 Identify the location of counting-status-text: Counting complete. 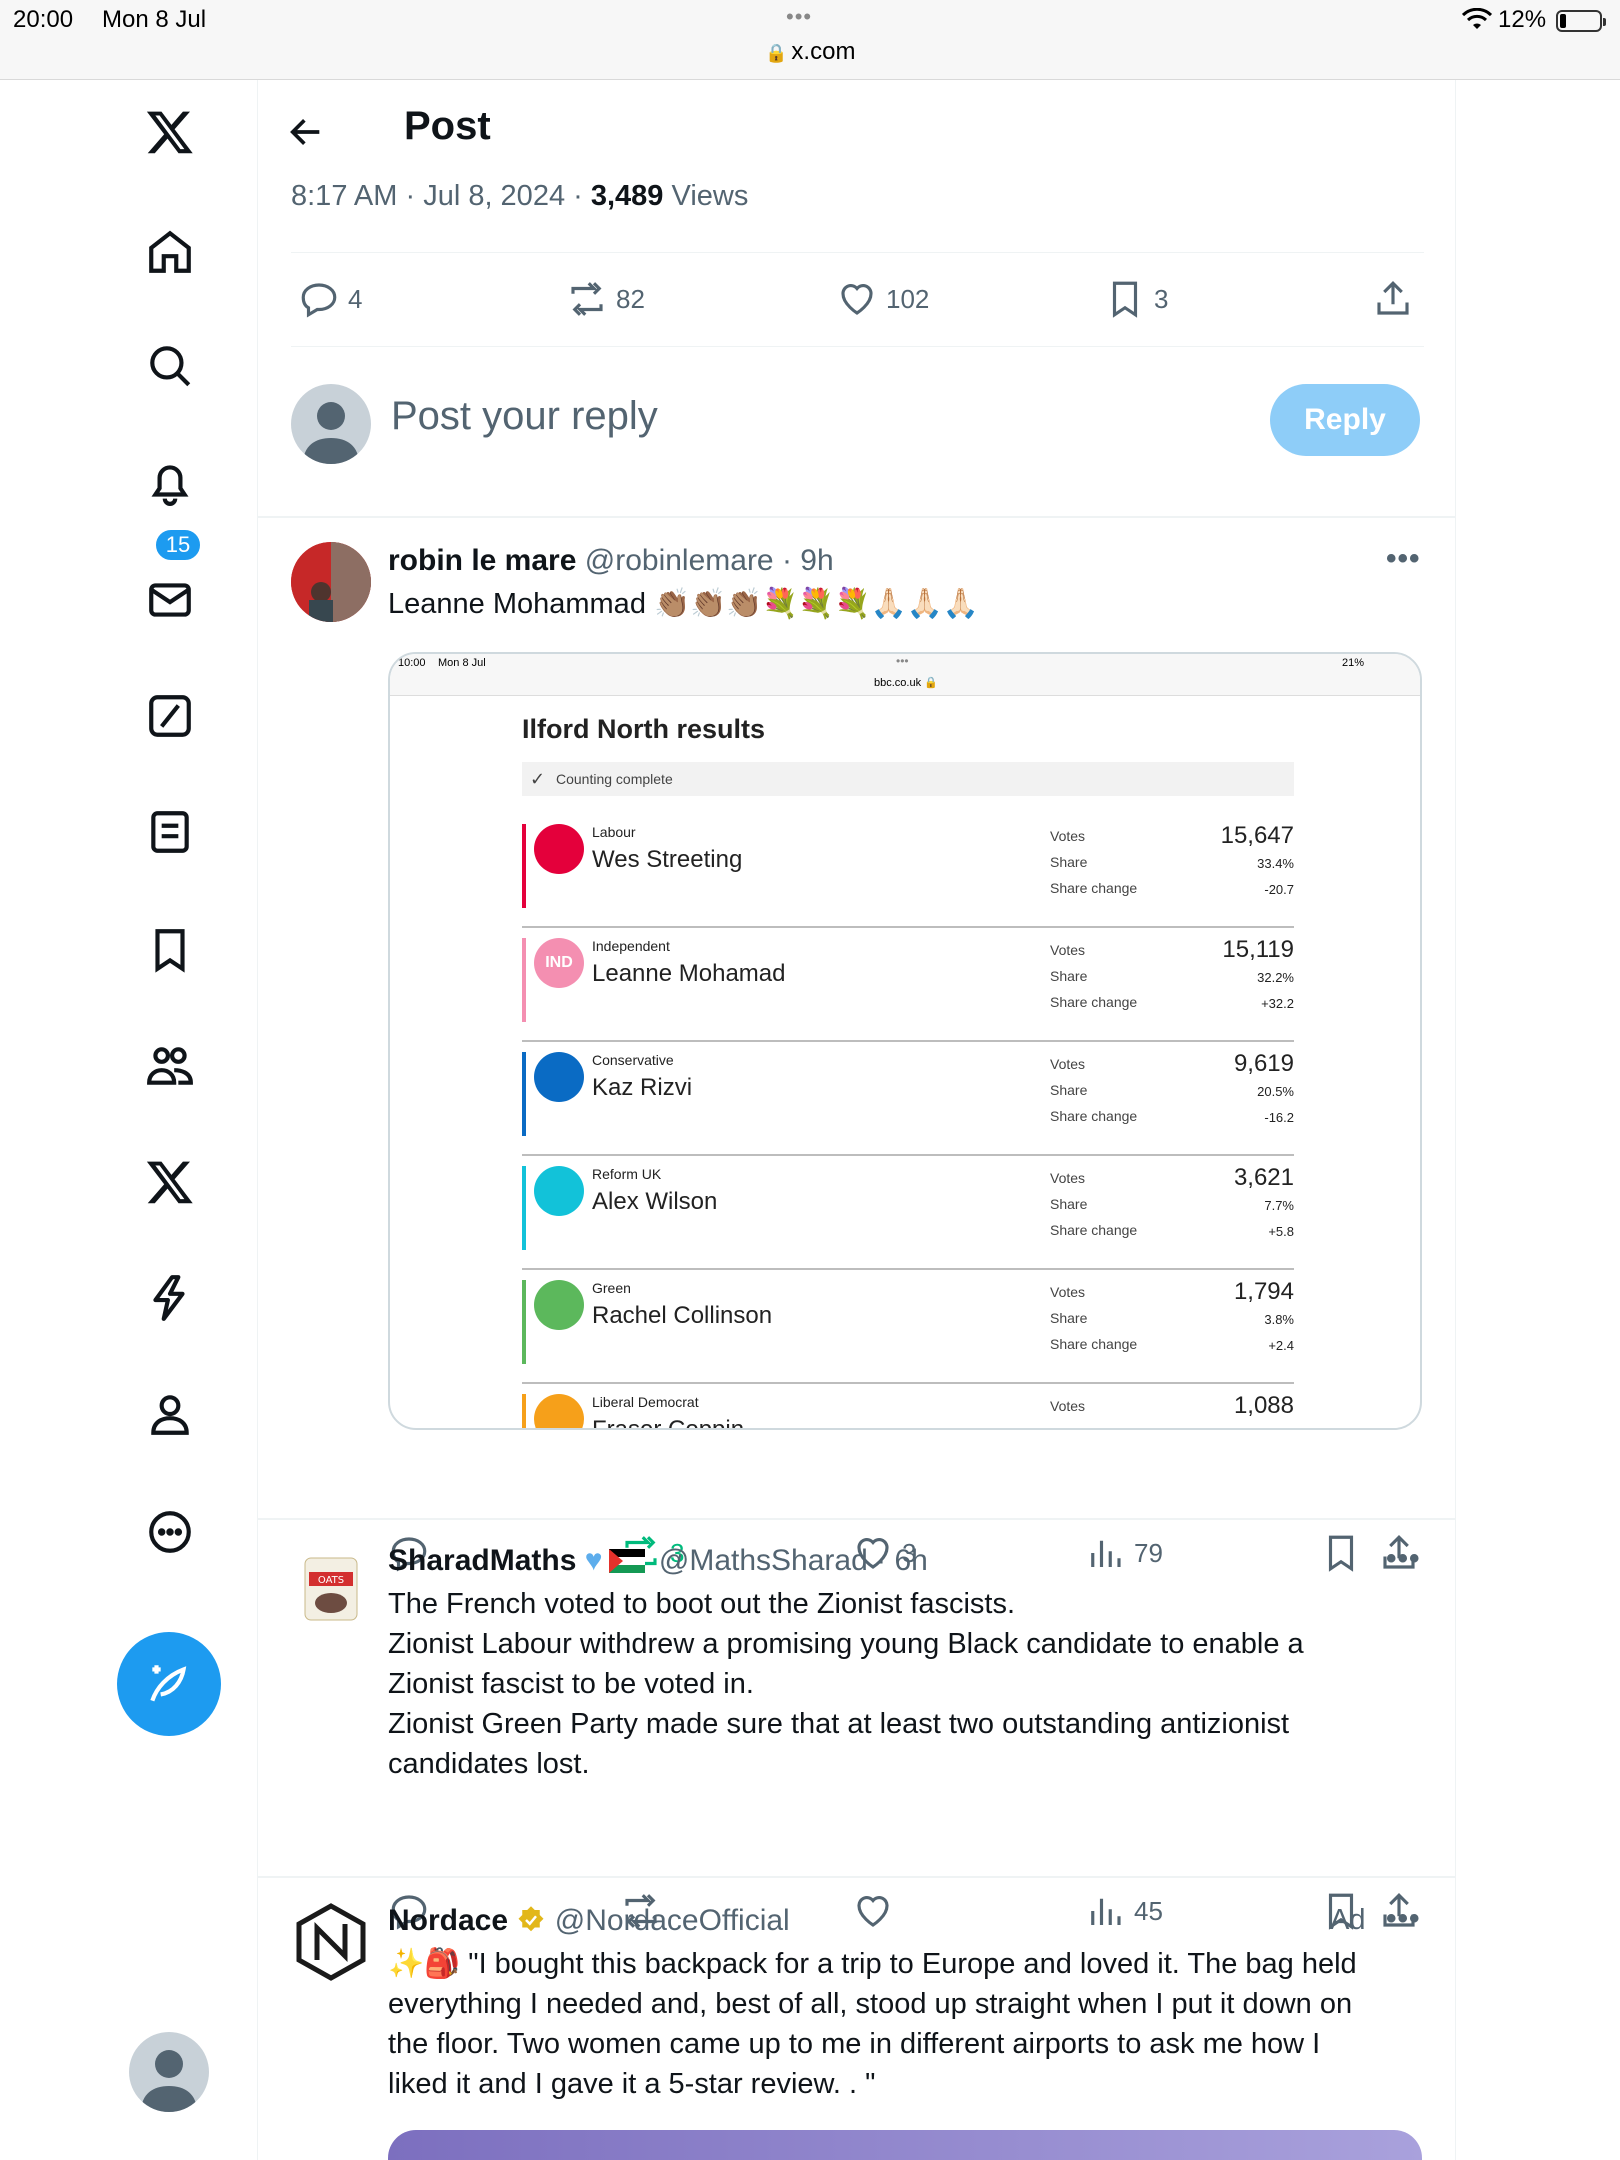
(614, 779).